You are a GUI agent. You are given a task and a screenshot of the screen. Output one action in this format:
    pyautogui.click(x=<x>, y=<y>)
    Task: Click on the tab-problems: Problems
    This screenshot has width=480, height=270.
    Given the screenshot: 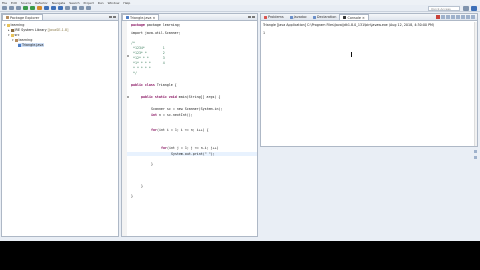 What is the action you would take?
    pyautogui.click(x=274, y=17)
    